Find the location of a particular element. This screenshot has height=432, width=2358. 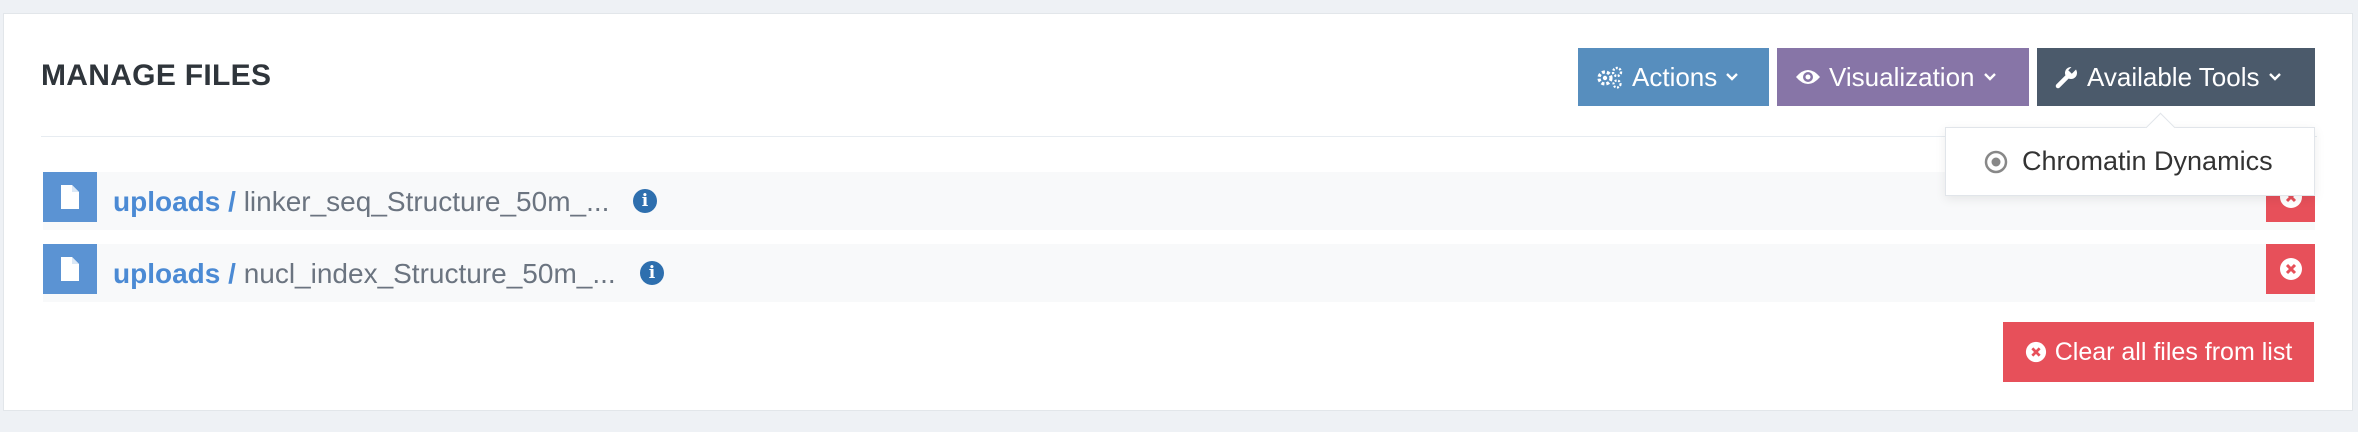

circle-dot-icon is located at coordinates (1996, 161).